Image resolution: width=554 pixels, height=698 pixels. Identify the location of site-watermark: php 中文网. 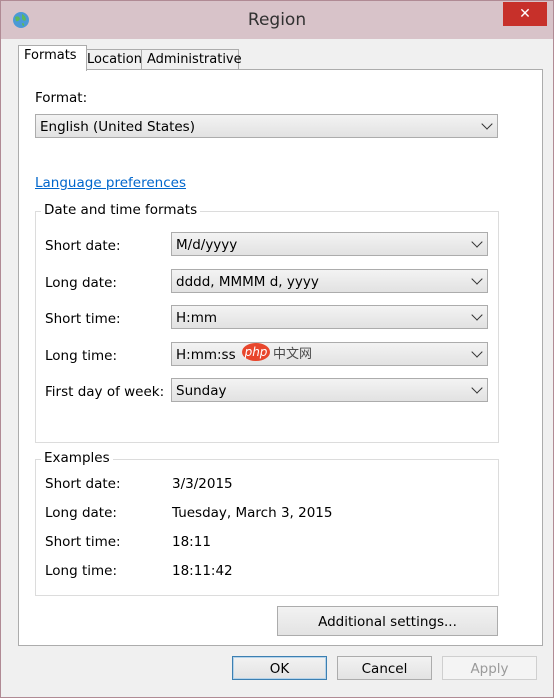
(277, 352).